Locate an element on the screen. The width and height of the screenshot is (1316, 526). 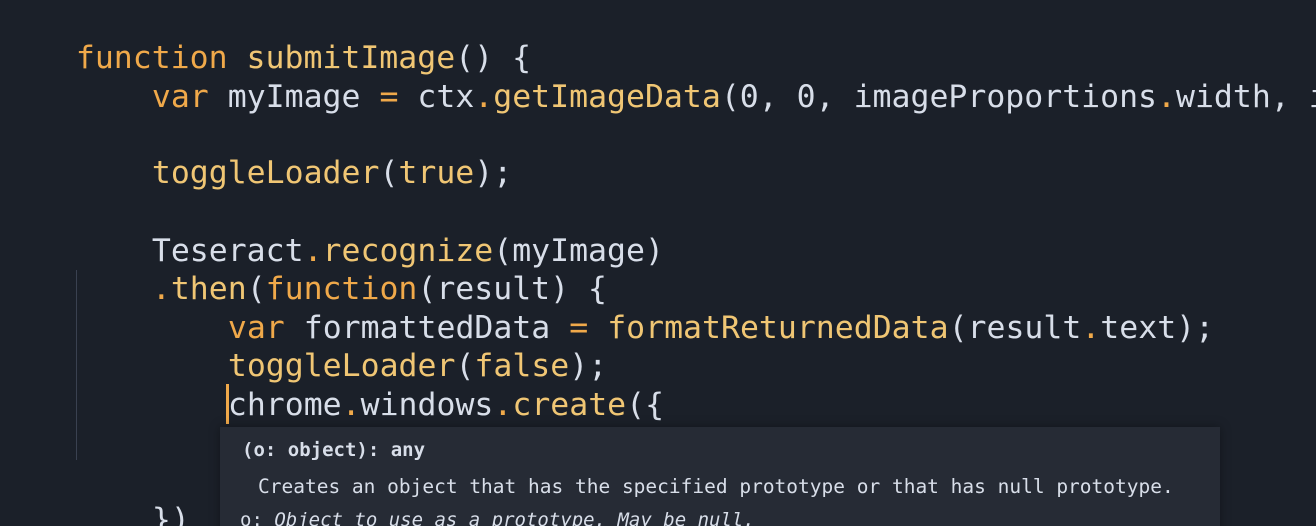
boolean: true is located at coordinates (436, 173).